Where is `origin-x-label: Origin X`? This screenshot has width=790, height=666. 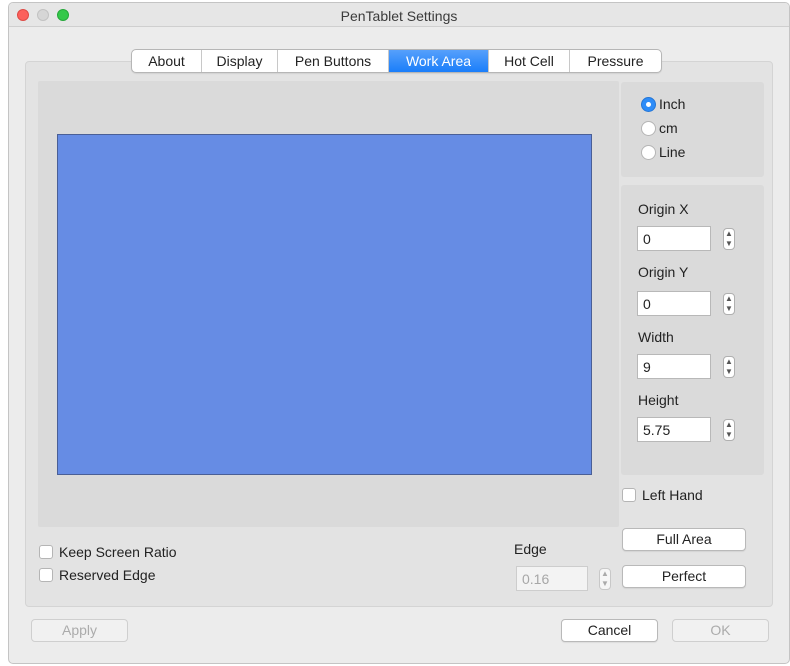
origin-x-label: Origin X is located at coordinates (663, 209).